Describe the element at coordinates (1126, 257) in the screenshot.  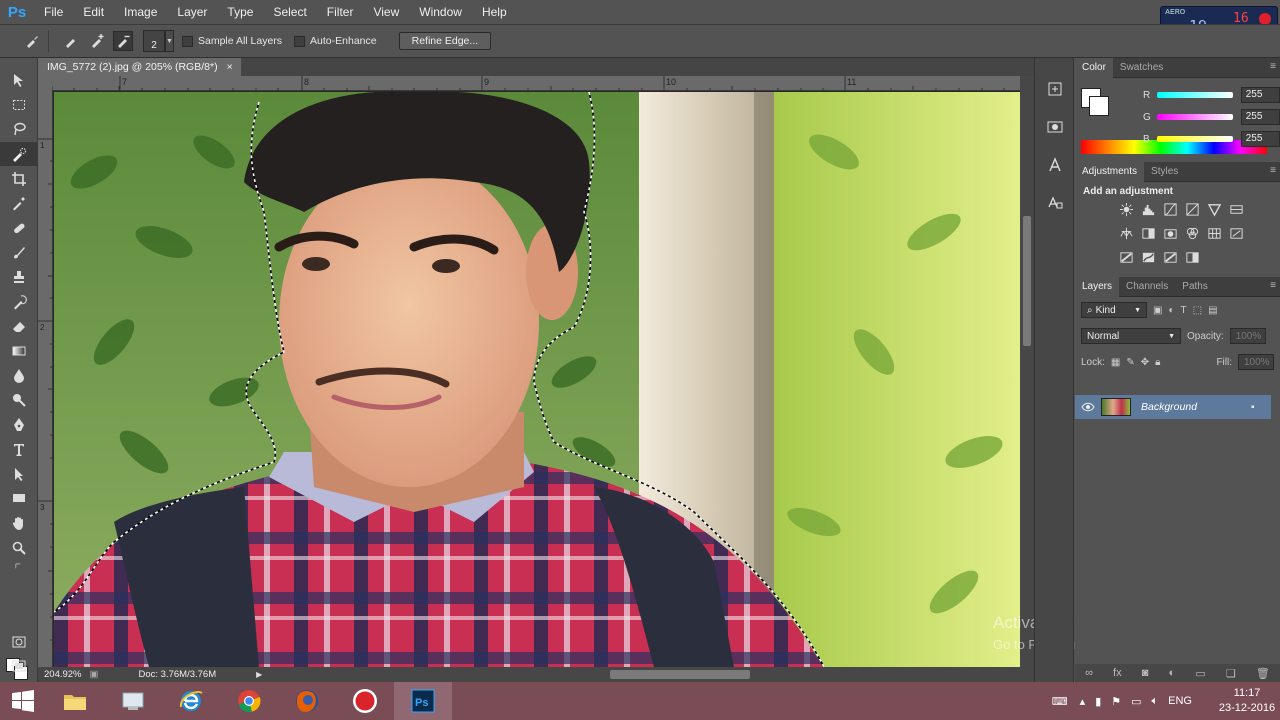
I see `posterize-icon` at that location.